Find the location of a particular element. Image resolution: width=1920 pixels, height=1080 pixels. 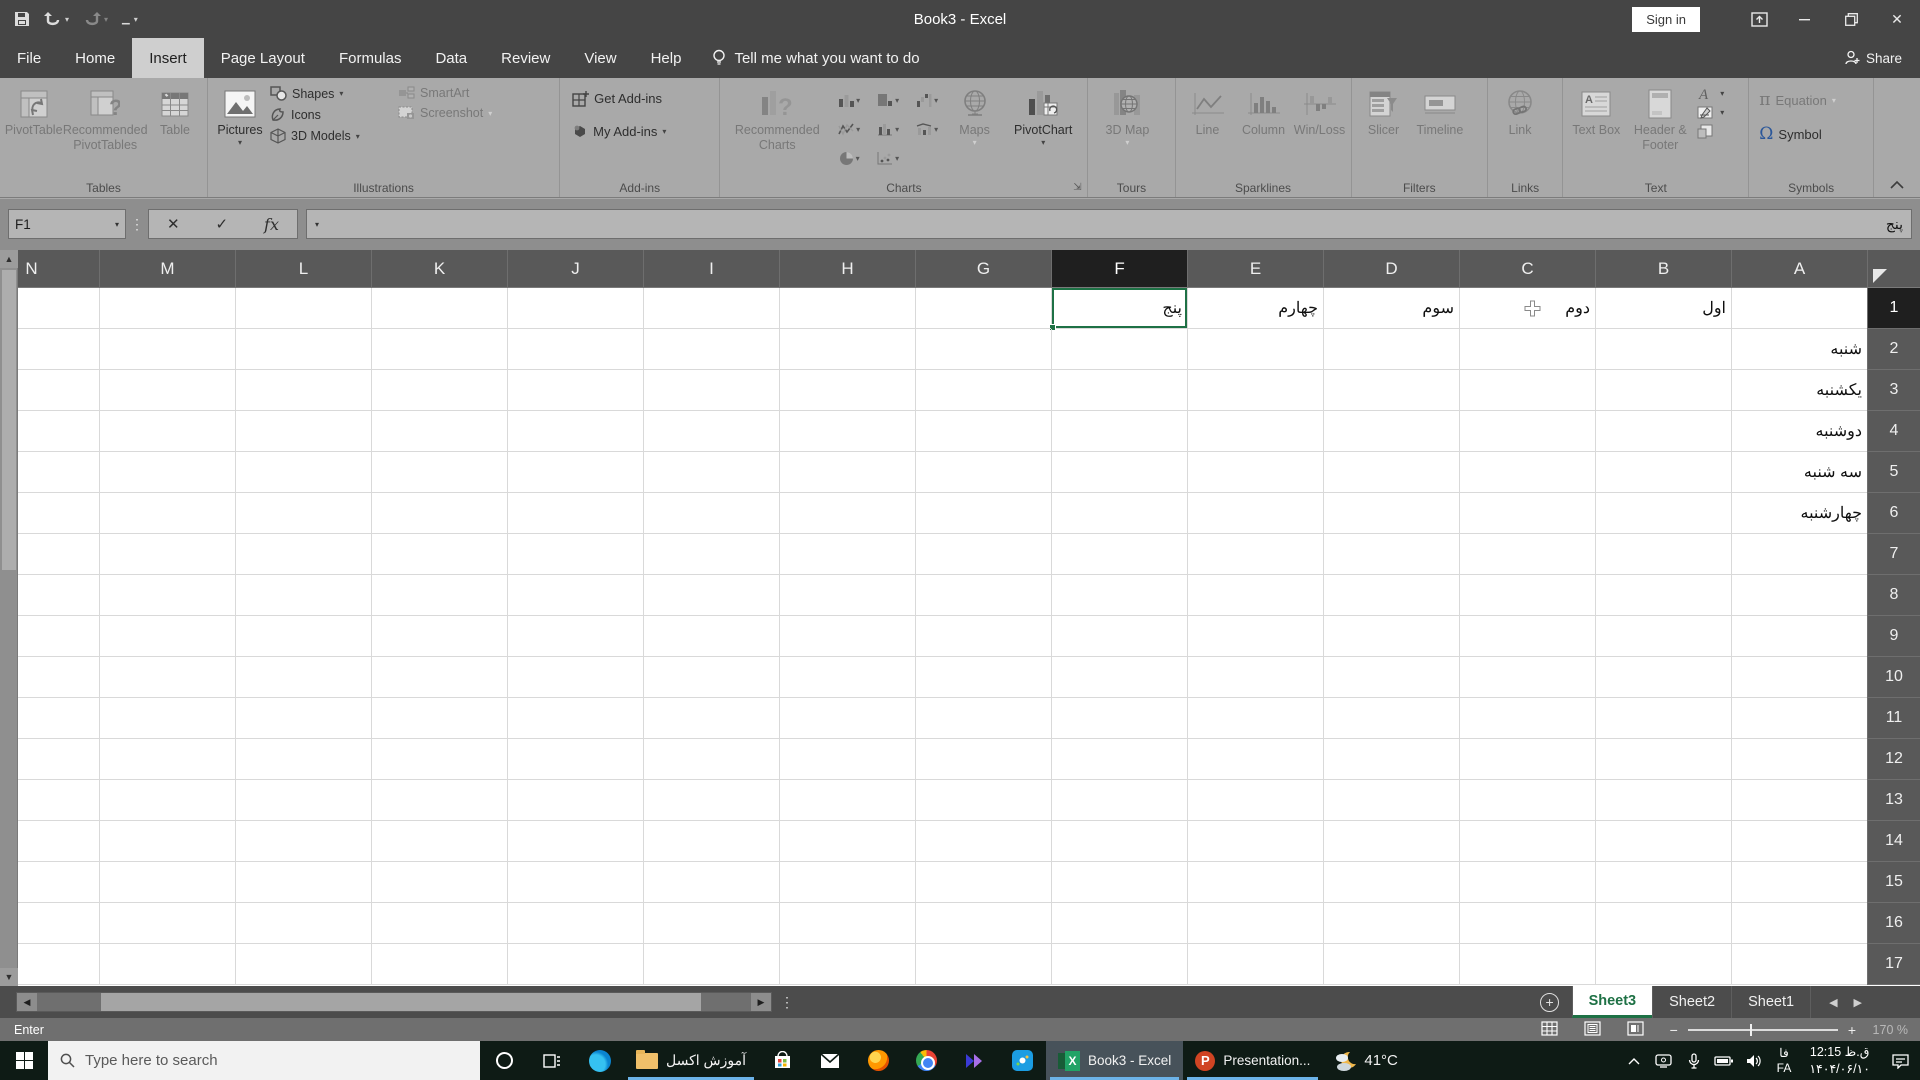

scroll-left-button: ◀ is located at coordinates (27, 1002).